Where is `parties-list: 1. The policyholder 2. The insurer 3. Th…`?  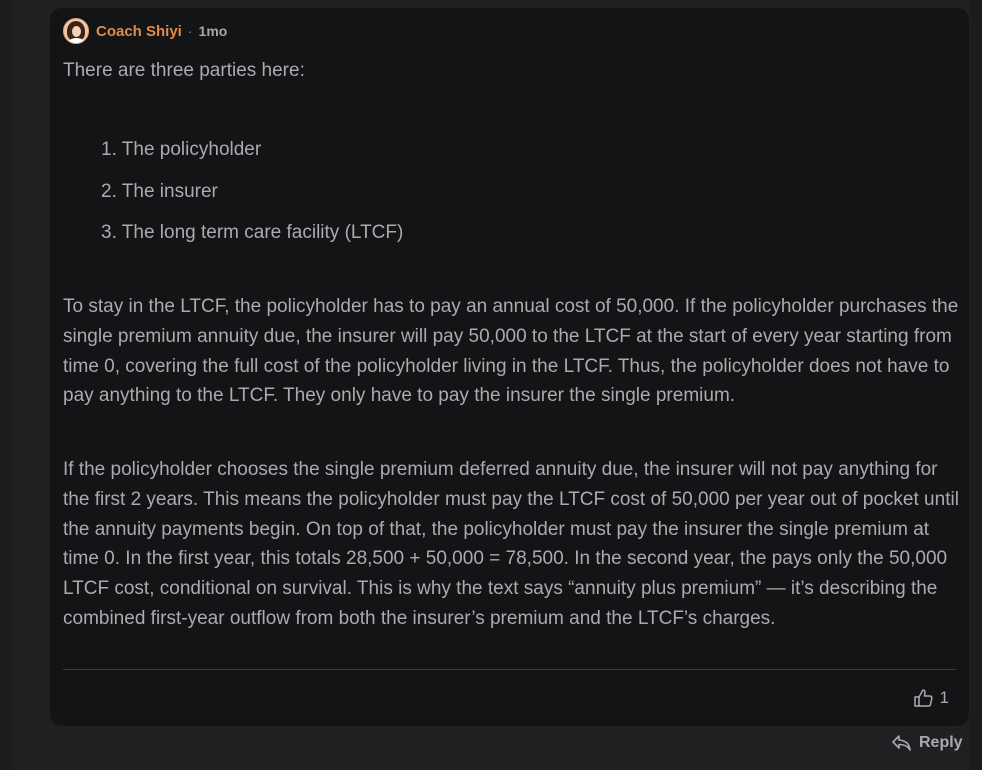
parties-list: 1. The policyholder 2. The insurer 3. Th… is located at coordinates (252, 198).